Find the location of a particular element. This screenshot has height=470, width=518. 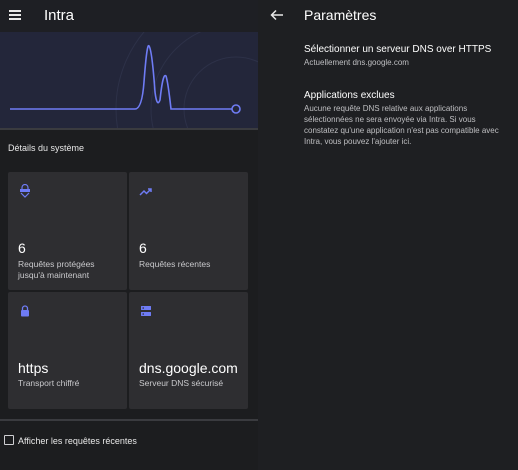

trending-up-icon is located at coordinates (145, 192).